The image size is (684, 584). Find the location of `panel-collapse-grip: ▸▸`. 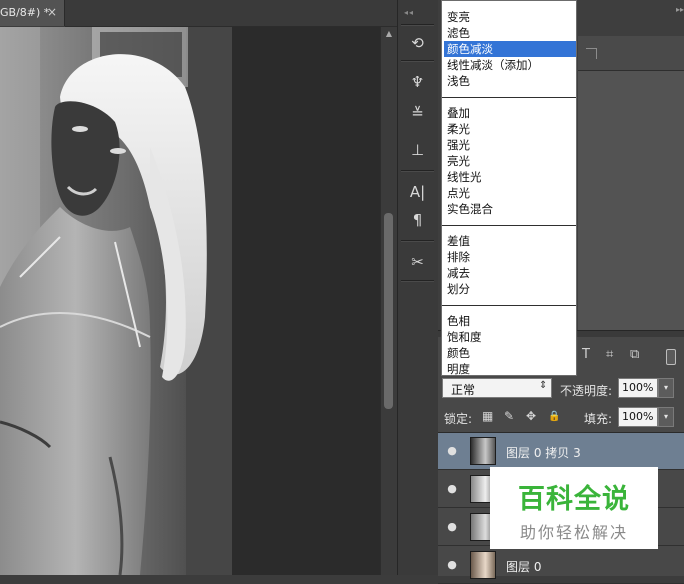

panel-collapse-grip: ▸▸ is located at coordinates (631, 10).